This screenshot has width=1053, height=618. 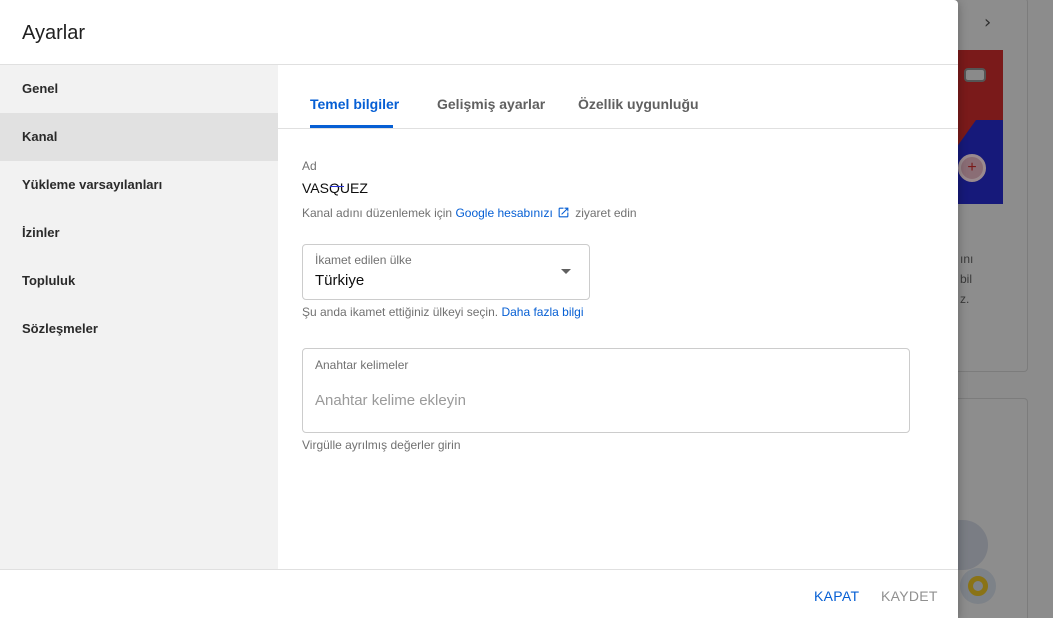 What do you see at coordinates (503, 213) in the screenshot?
I see `google-account-link: Google hesabınızı` at bounding box center [503, 213].